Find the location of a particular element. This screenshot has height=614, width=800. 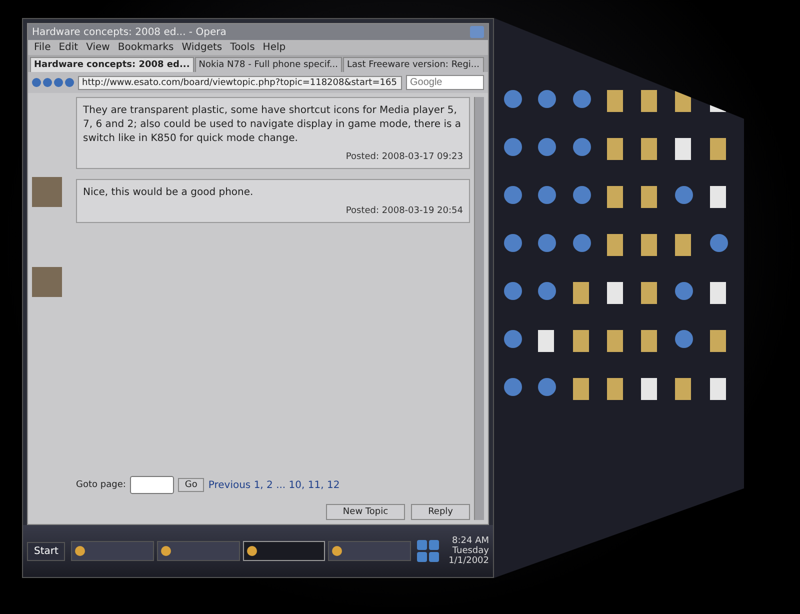

menu-item: Tools is located at coordinates (242, 47).